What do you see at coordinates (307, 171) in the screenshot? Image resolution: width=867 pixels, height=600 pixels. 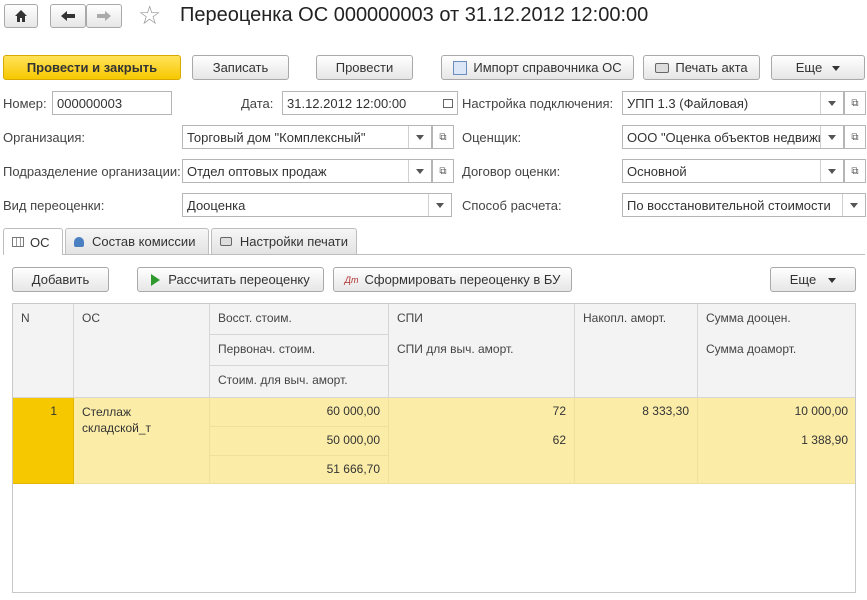 I see `department-select: Отдел оптовых продаж` at bounding box center [307, 171].